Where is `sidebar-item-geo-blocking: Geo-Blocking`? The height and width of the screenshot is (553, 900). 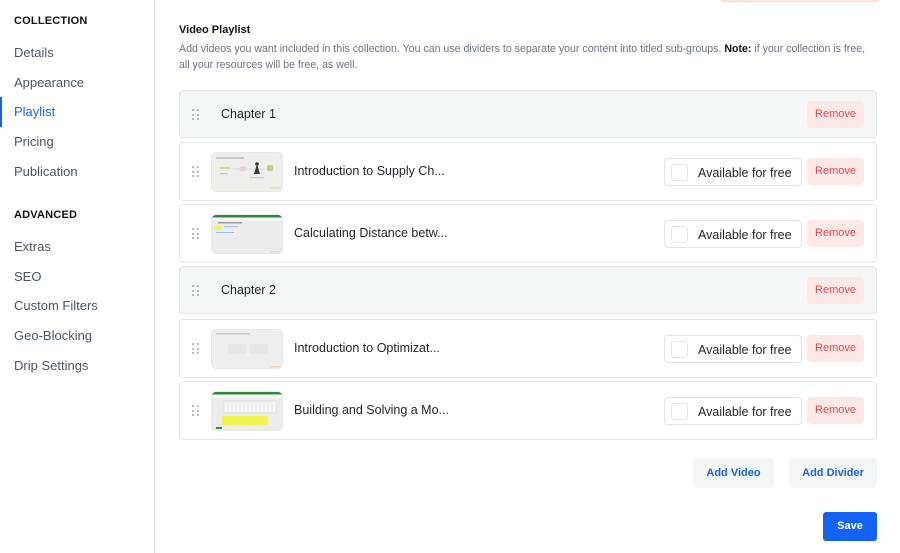
sidebar-item-geo-blocking: Geo-Blocking is located at coordinates (77, 336).